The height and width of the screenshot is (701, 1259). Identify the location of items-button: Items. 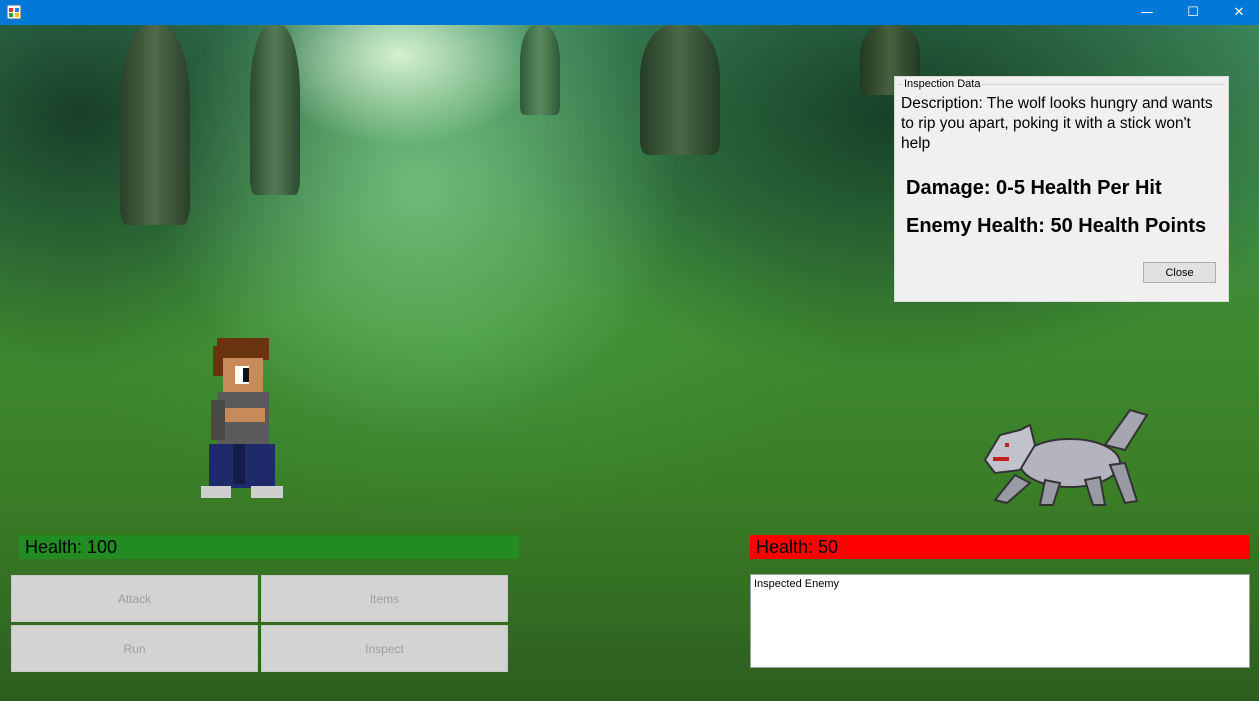
(384, 598).